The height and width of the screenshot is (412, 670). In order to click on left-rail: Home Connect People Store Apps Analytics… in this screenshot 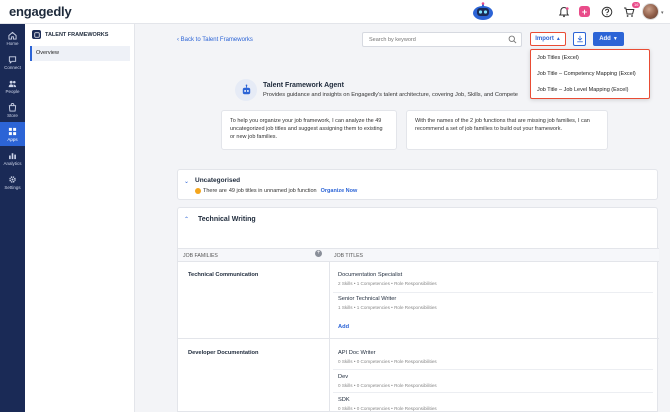, I will do `click(12, 218)`.